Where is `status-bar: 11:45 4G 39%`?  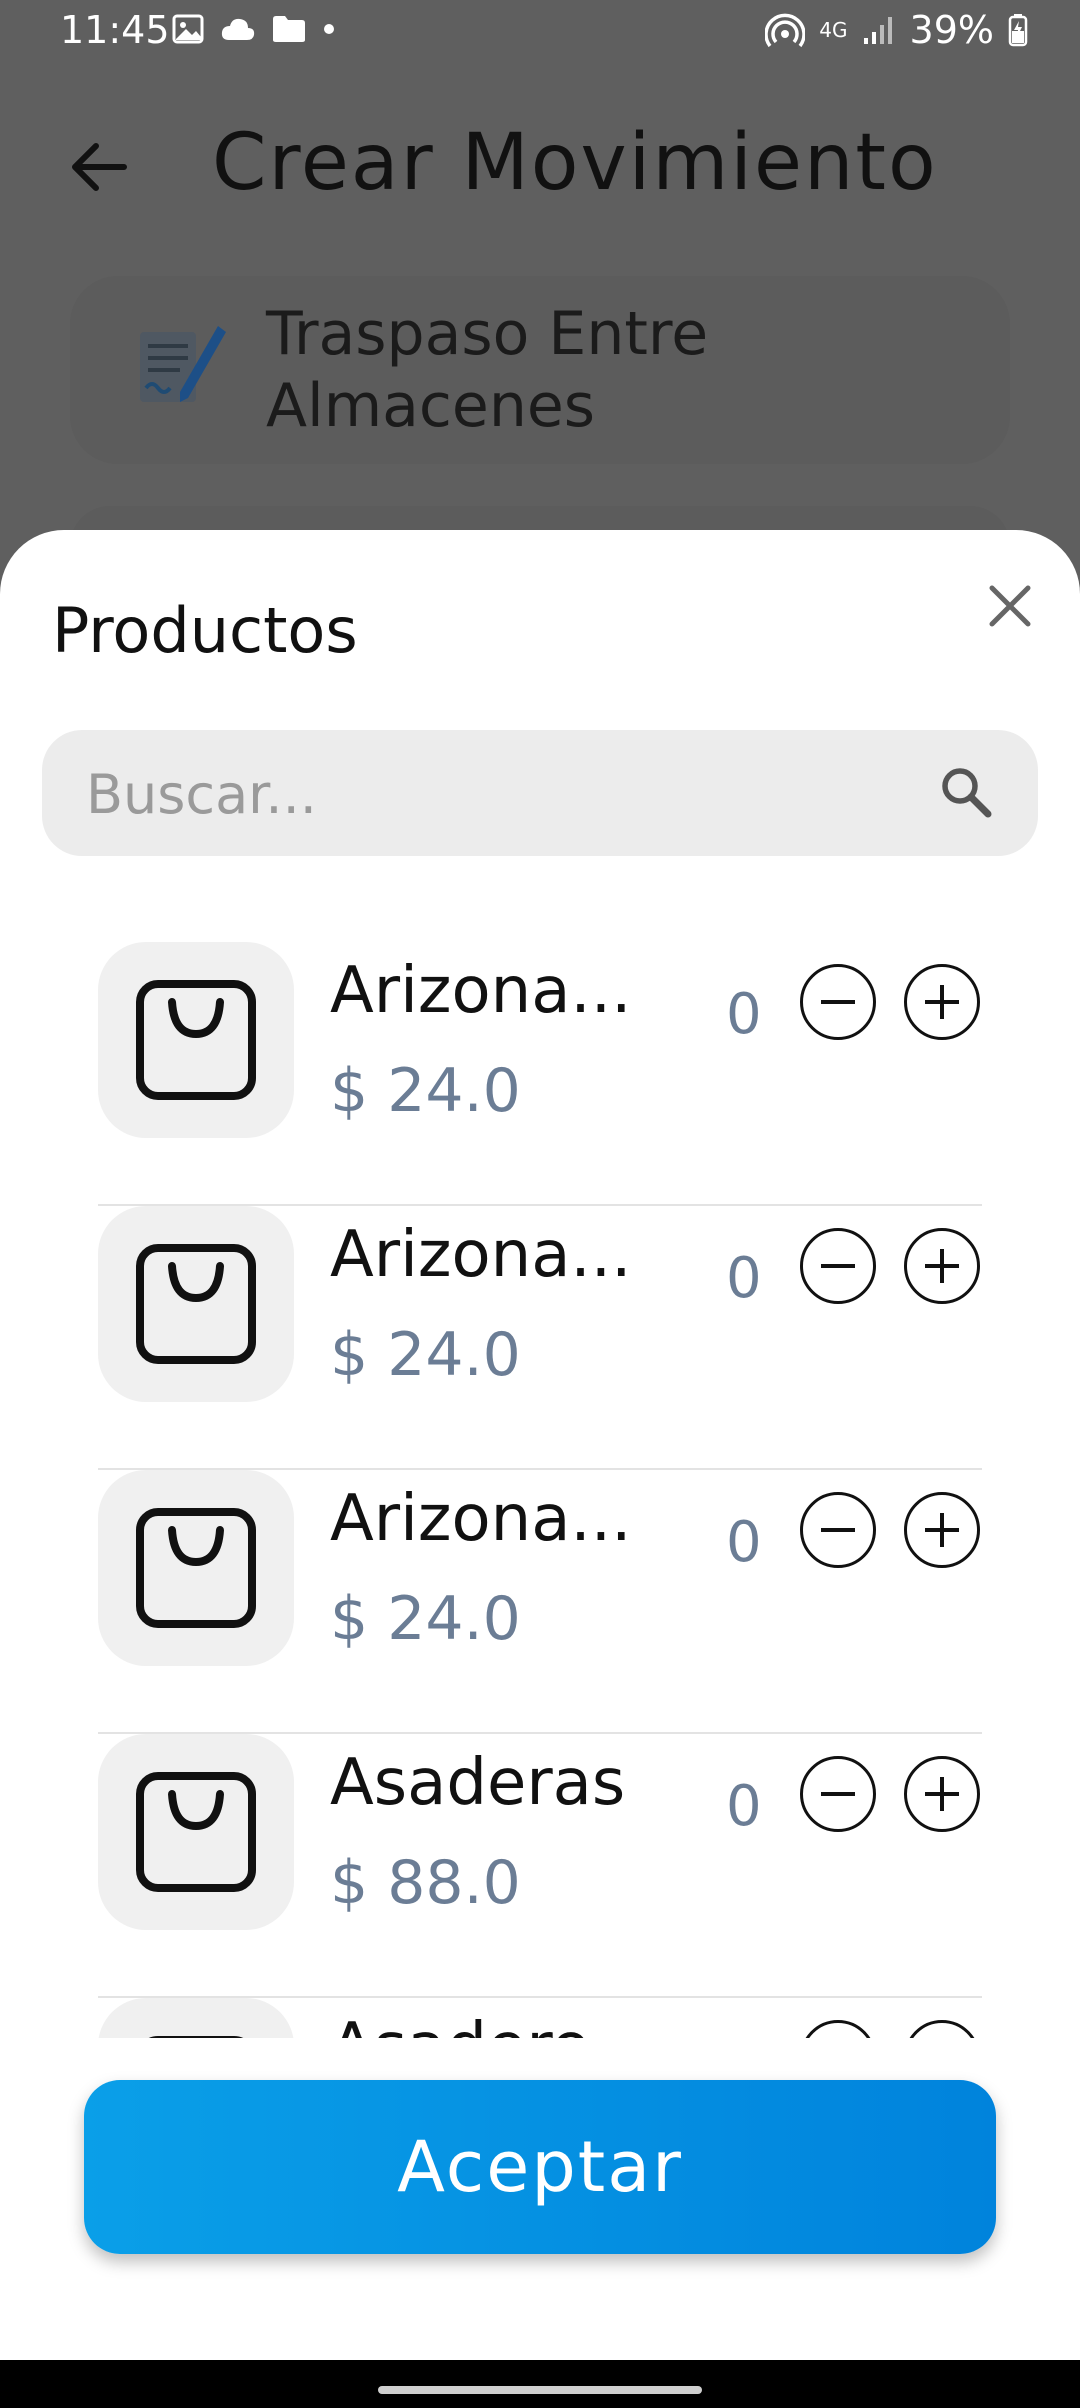
status-bar: 11:45 4G 39% is located at coordinates (540, 32).